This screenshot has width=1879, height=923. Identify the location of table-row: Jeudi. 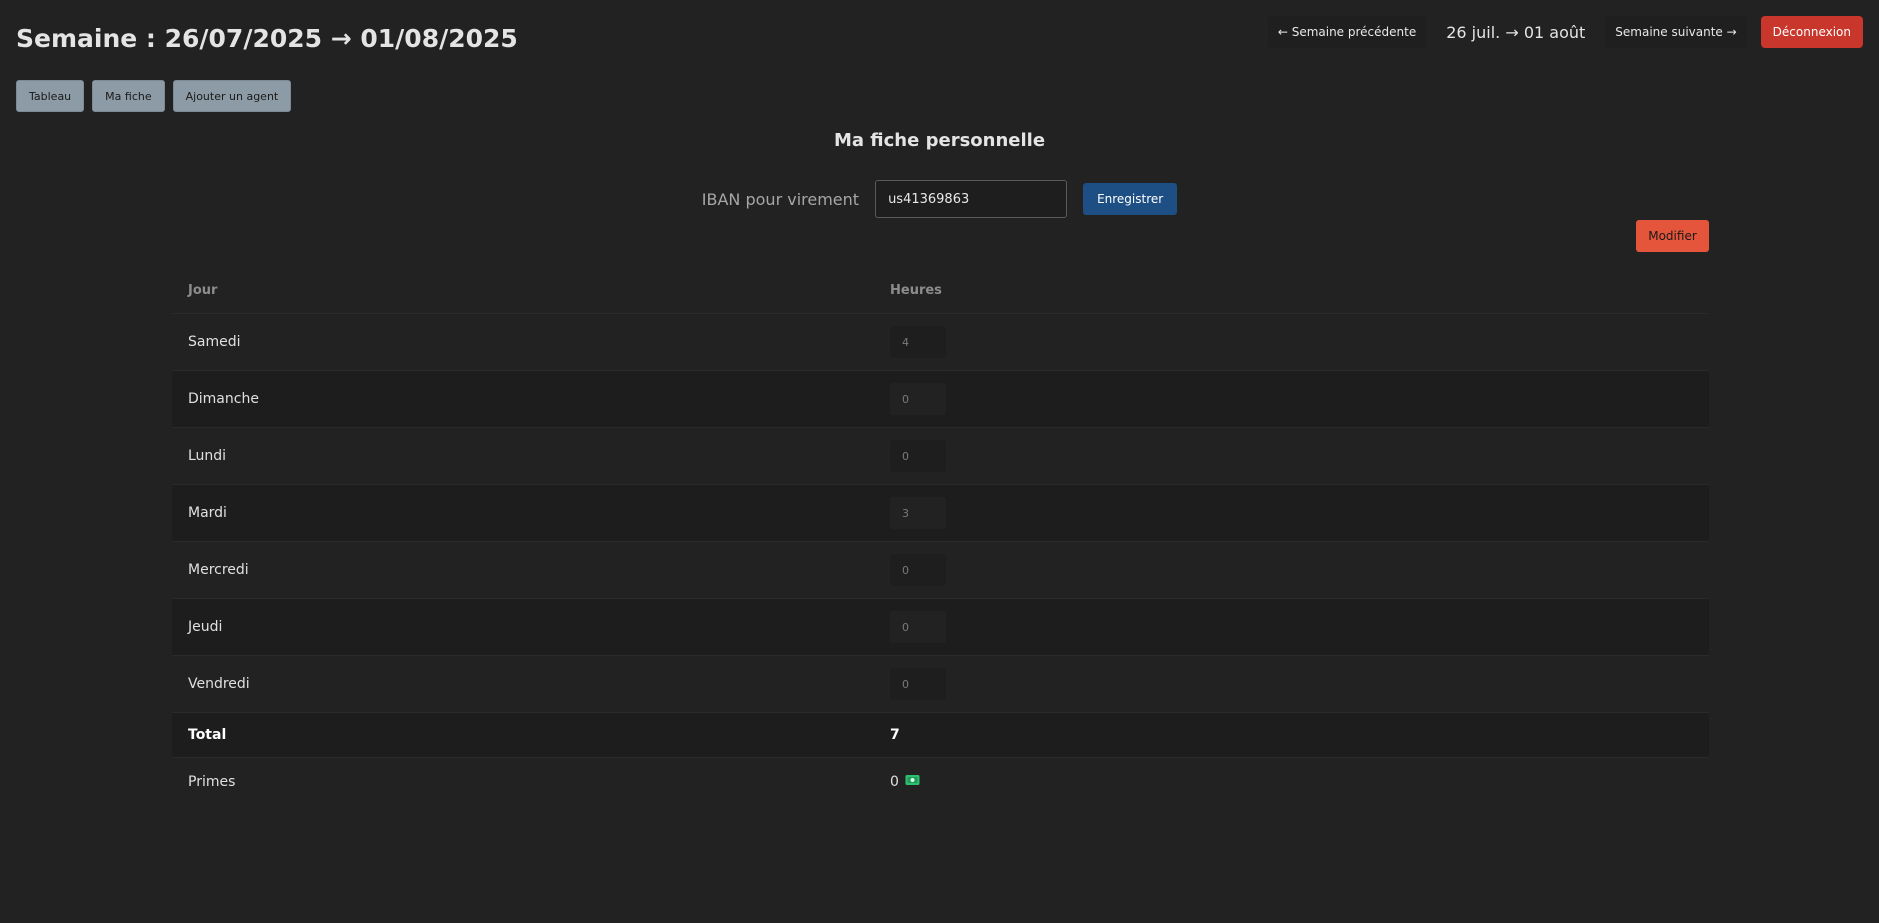
(940, 627).